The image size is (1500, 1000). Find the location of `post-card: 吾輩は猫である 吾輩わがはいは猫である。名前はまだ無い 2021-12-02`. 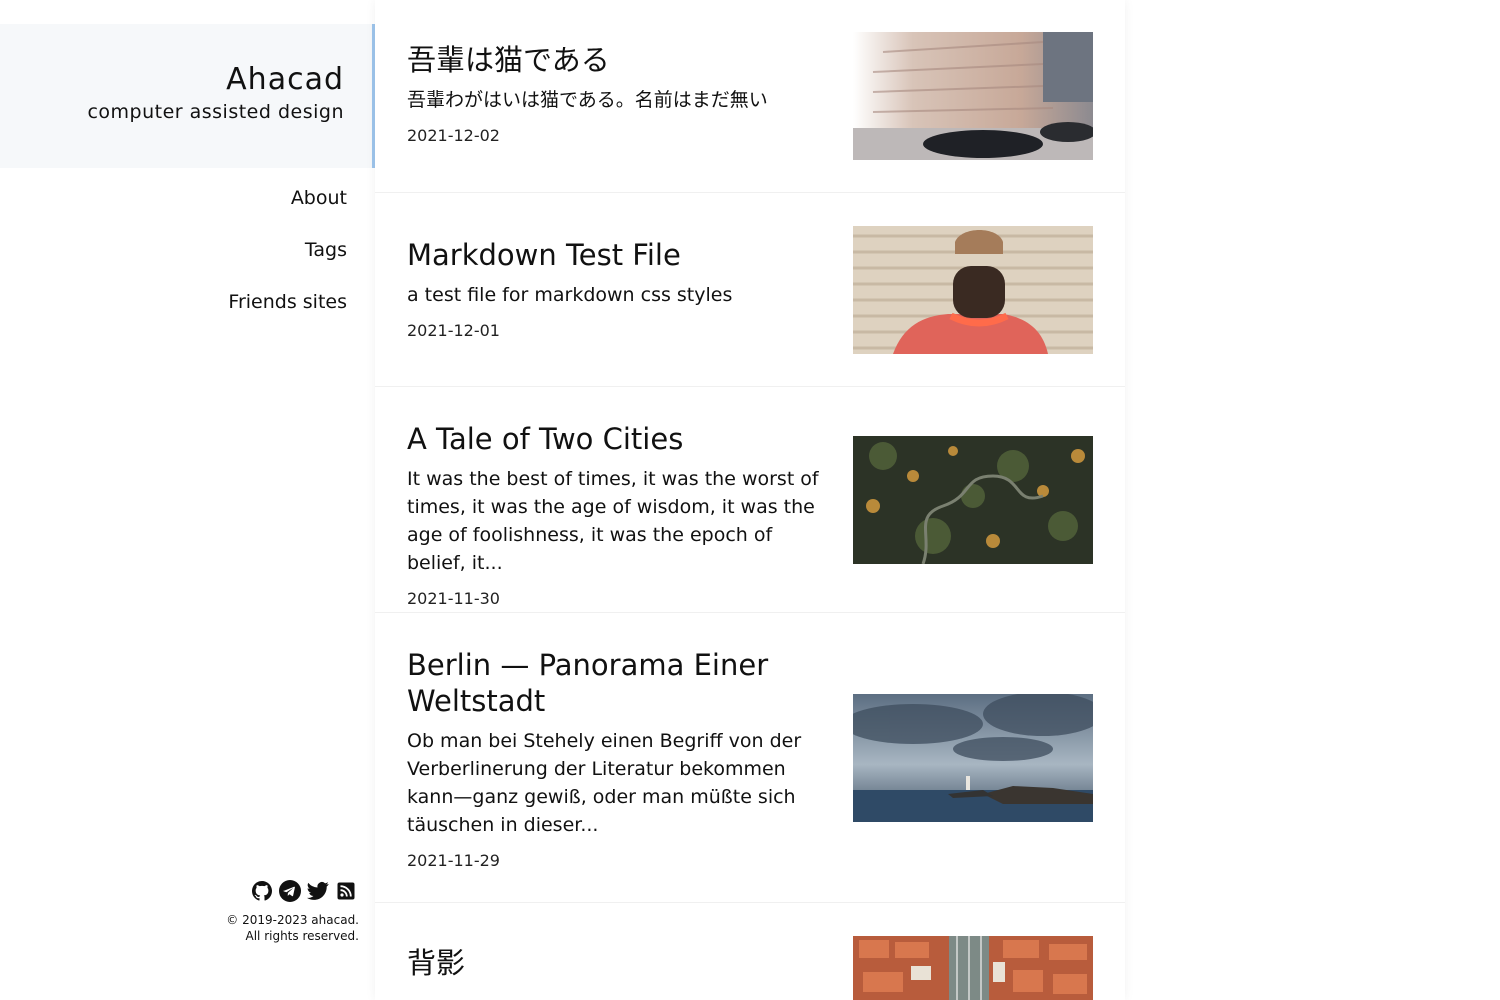

post-card: 吾輩は猫である 吾輩わがはいは猫である。名前はまだ無い 2021-12-02 is located at coordinates (750, 96).